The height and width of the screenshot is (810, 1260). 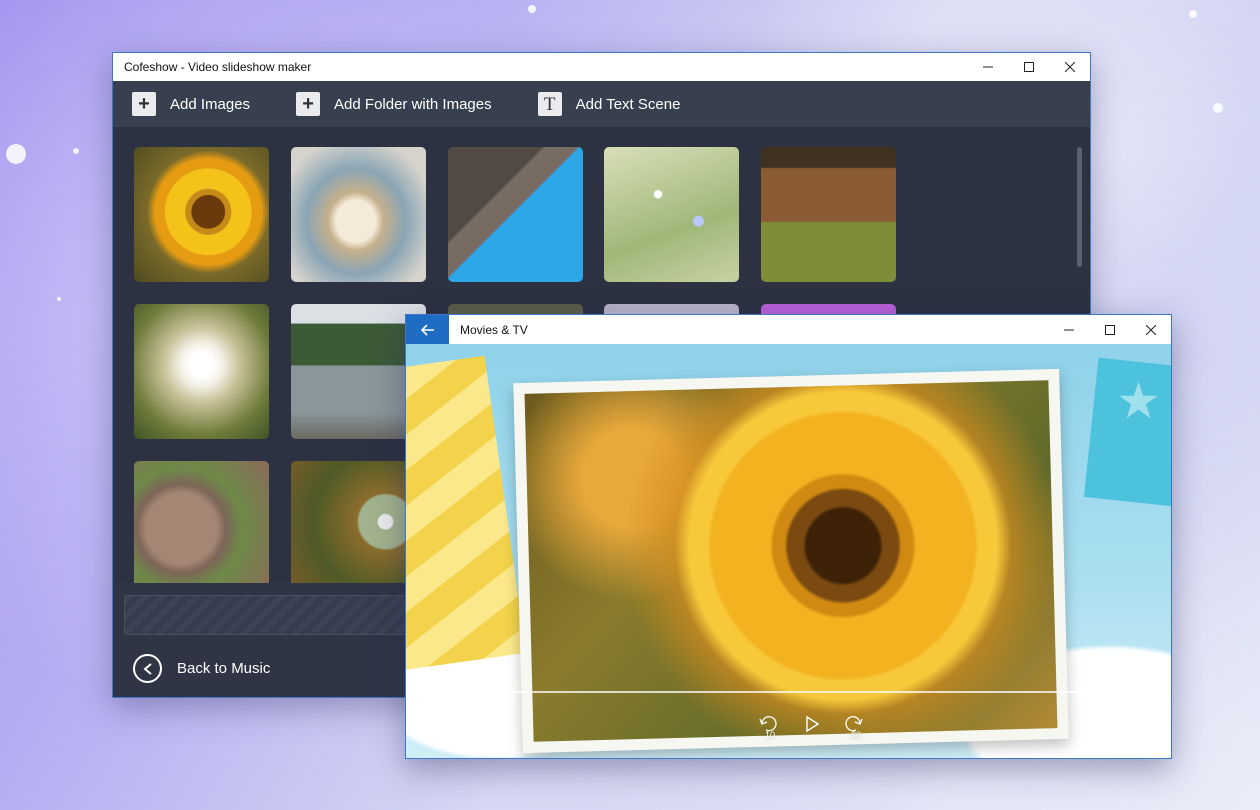 I want to click on window-title: Movies & TV, so click(x=494, y=329).